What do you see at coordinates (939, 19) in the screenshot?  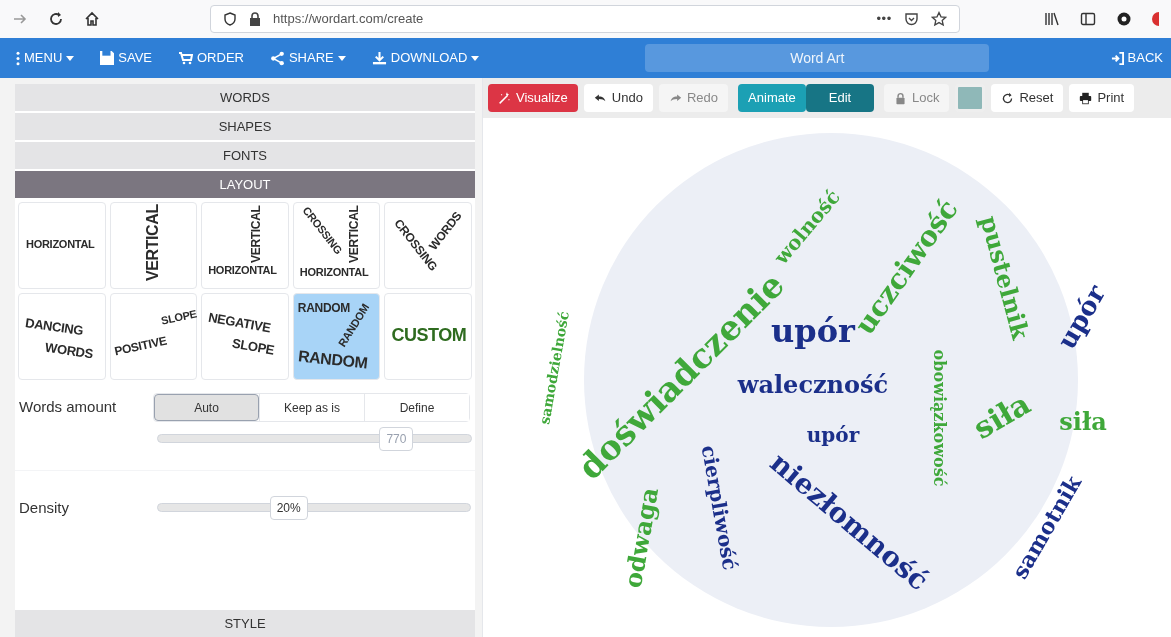 I see `star-icon` at bounding box center [939, 19].